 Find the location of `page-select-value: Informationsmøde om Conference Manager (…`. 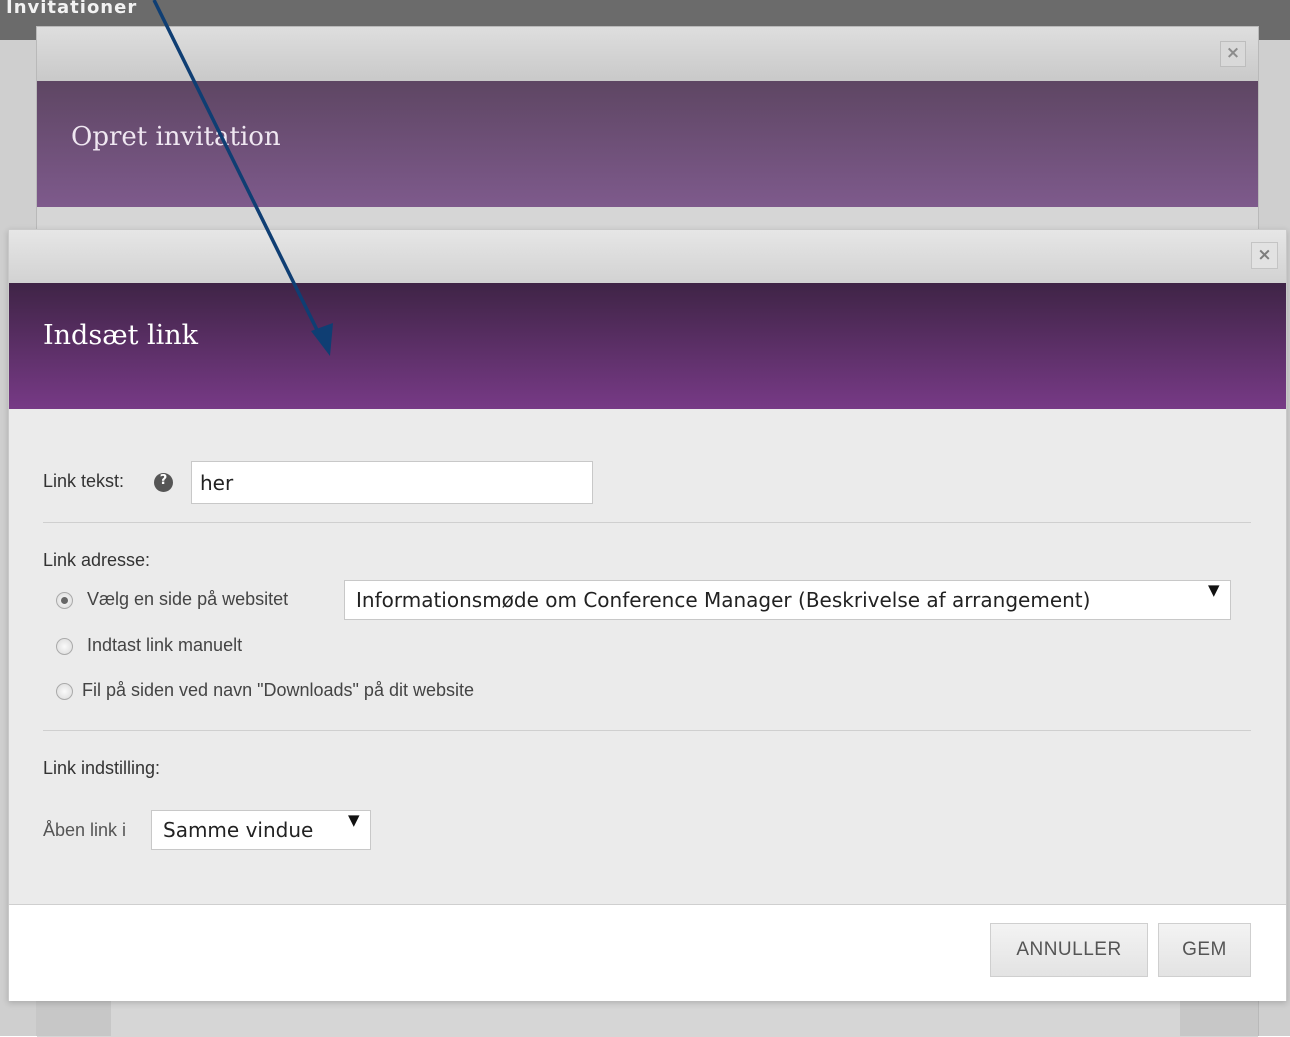

page-select-value: Informationsmøde om Conference Manager (… is located at coordinates (723, 600).